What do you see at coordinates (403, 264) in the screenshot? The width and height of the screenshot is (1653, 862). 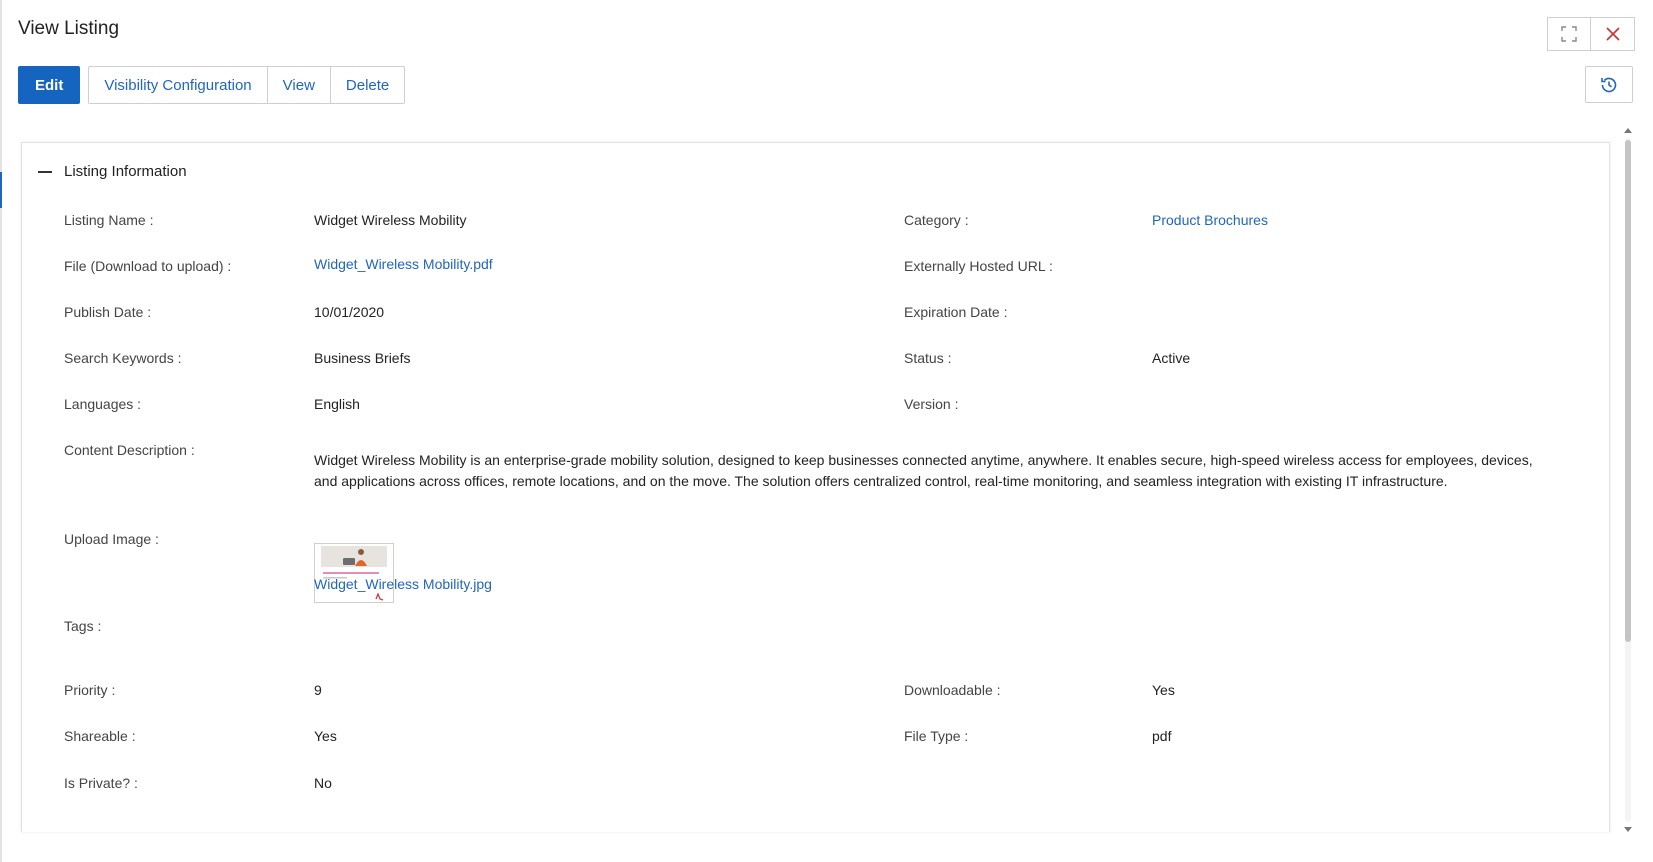 I see `file-download-link: Widget_Wireless Mobility.pdf` at bounding box center [403, 264].